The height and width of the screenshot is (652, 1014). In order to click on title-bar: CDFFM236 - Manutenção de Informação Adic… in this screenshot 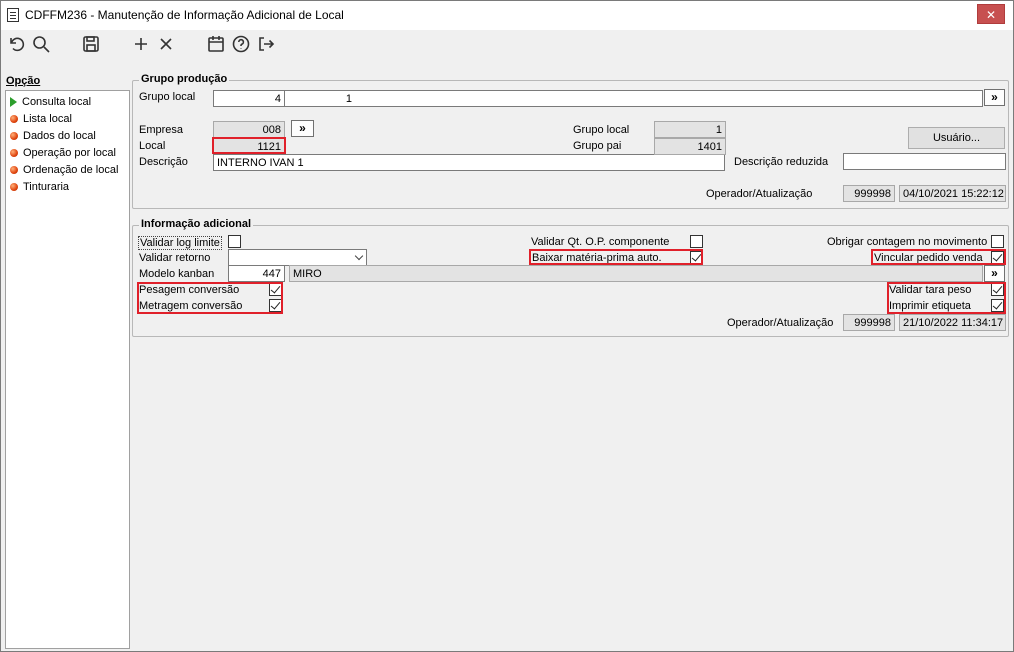, I will do `click(507, 15)`.